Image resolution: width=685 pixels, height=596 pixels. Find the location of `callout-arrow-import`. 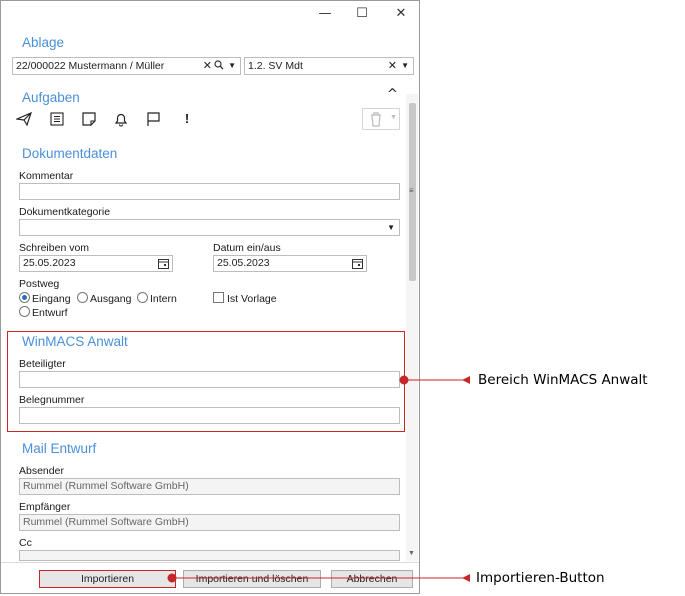

callout-arrow-import is located at coordinates (466, 578).